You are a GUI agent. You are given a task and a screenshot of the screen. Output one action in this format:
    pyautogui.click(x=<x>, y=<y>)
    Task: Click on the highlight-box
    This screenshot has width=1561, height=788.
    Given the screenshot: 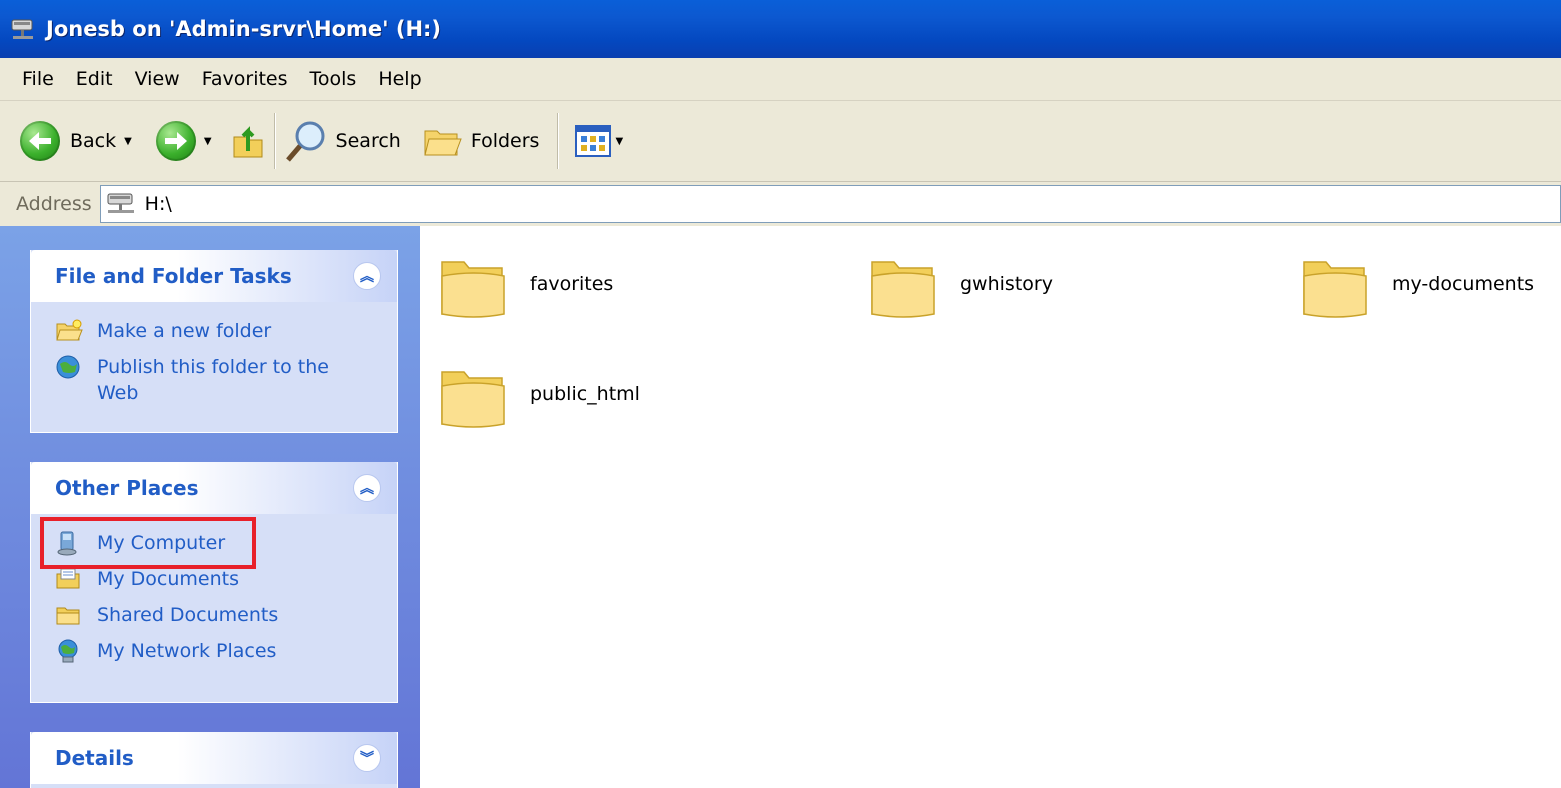 What is the action you would take?
    pyautogui.click(x=148, y=543)
    